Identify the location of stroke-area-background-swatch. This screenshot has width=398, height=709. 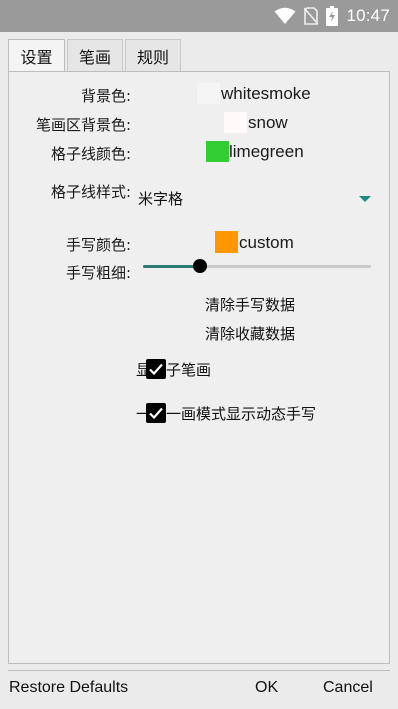
(235, 122).